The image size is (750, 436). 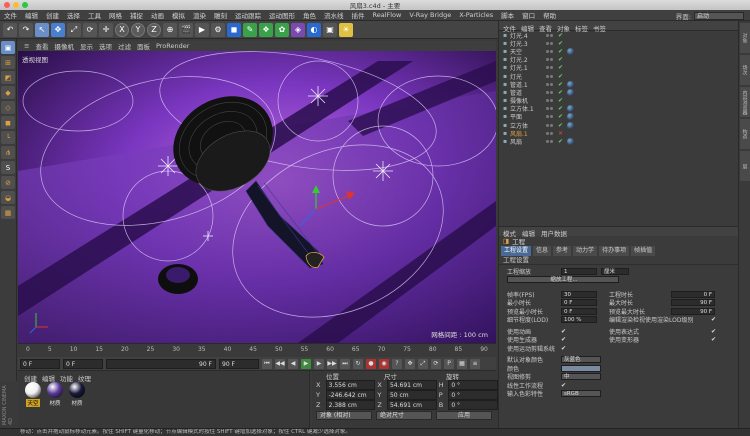 I want to click on menu-item: 角色, so click(x=309, y=15).